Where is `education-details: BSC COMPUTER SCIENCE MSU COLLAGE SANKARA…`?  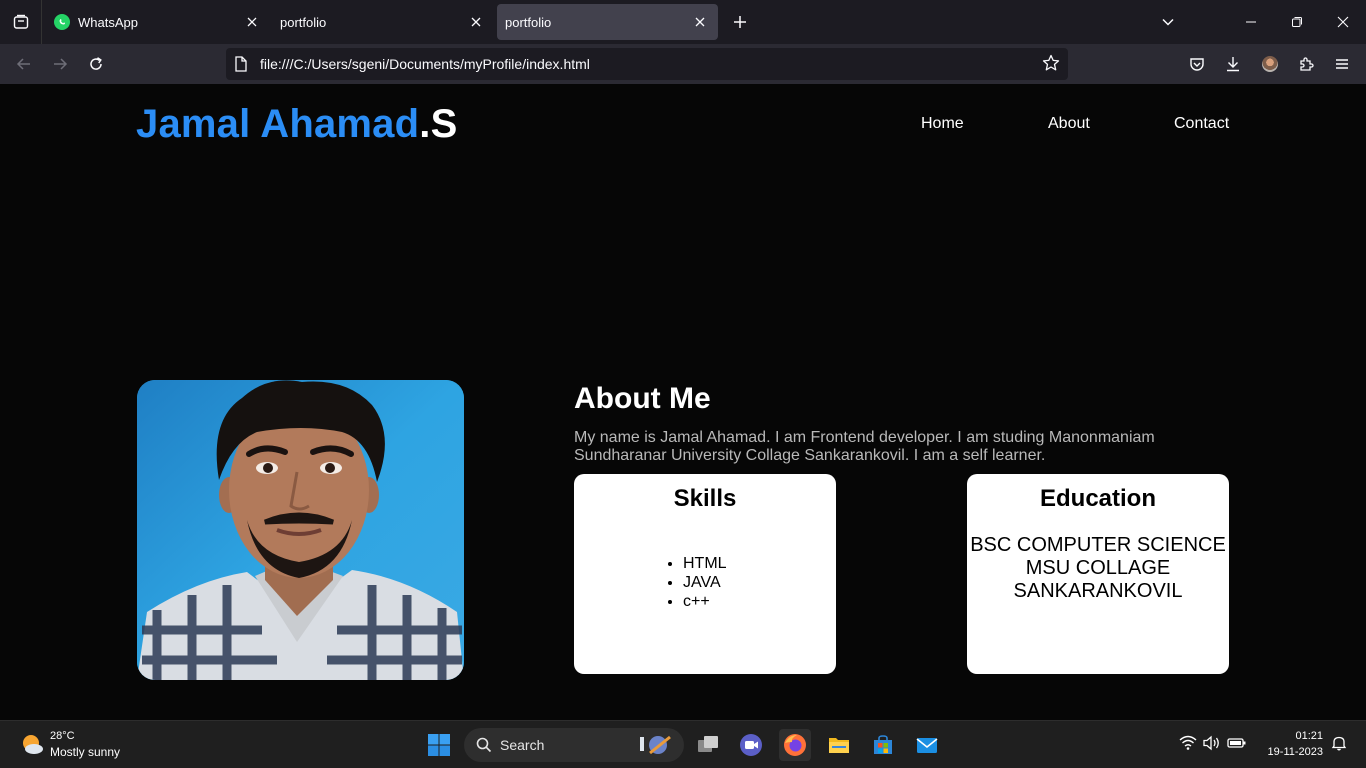 education-details: BSC COMPUTER SCIENCE MSU COLLAGE SANKARA… is located at coordinates (1098, 568).